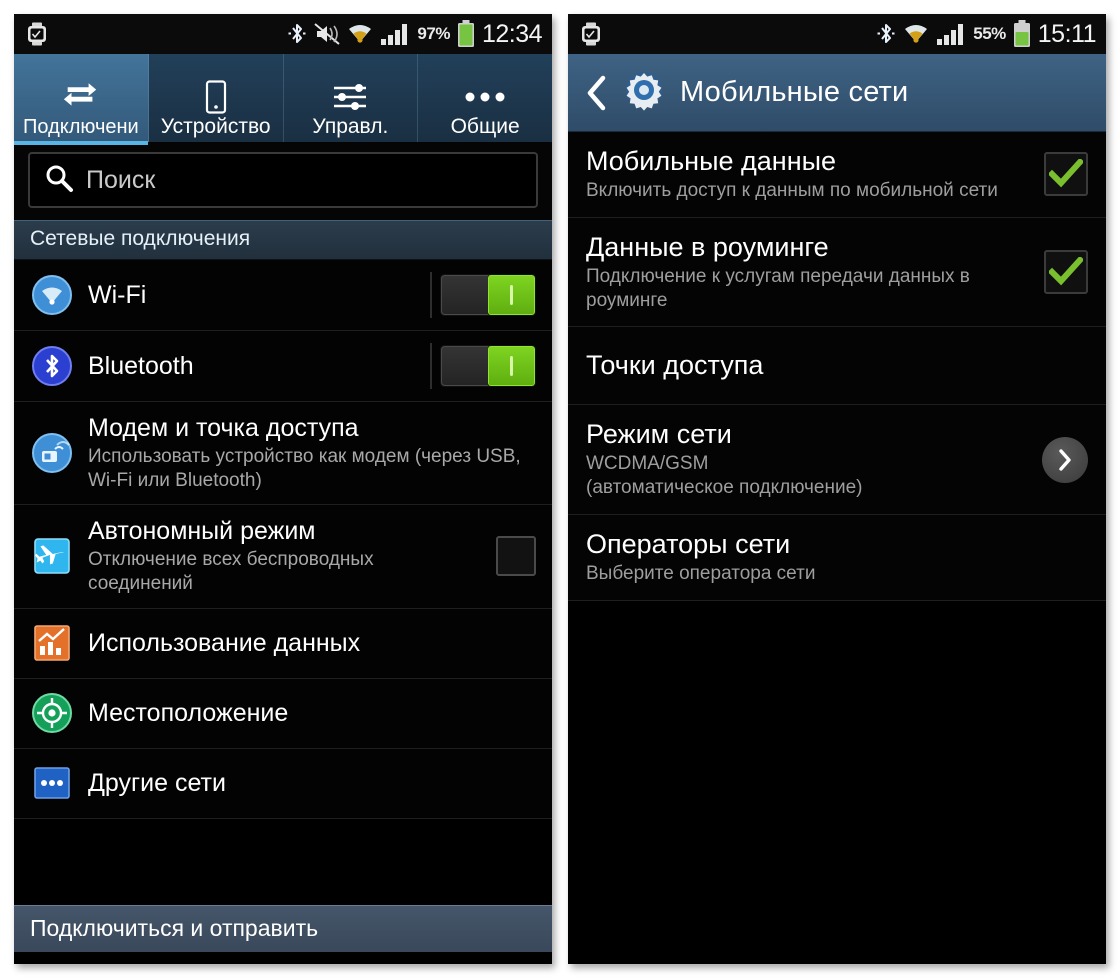 The width and height of the screenshot is (1120, 980). Describe the element at coordinates (327, 34) in the screenshot. I see `mute-icon` at that location.